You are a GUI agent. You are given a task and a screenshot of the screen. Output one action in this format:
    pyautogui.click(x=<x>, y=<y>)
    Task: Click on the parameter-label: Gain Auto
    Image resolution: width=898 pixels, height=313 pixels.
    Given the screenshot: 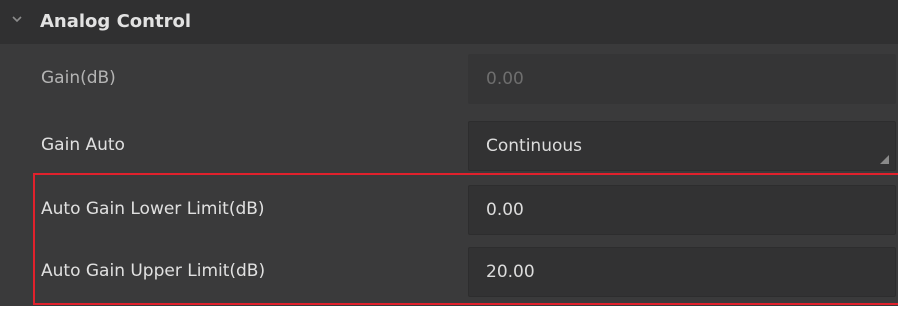 What is the action you would take?
    pyautogui.click(x=83, y=145)
    